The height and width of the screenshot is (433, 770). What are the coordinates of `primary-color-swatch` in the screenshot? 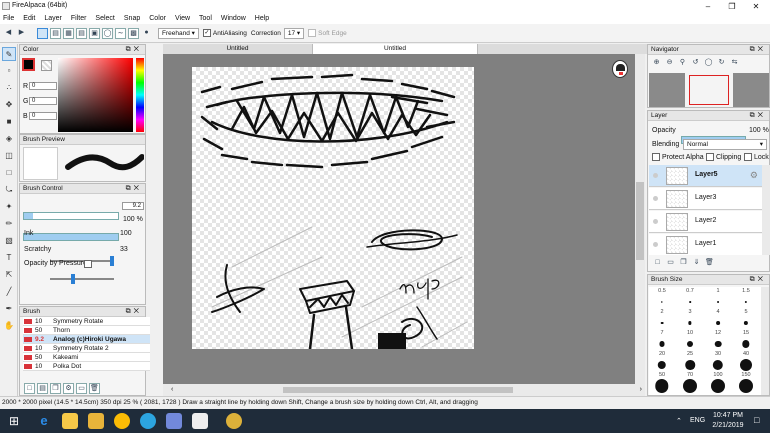 It's located at (28, 64).